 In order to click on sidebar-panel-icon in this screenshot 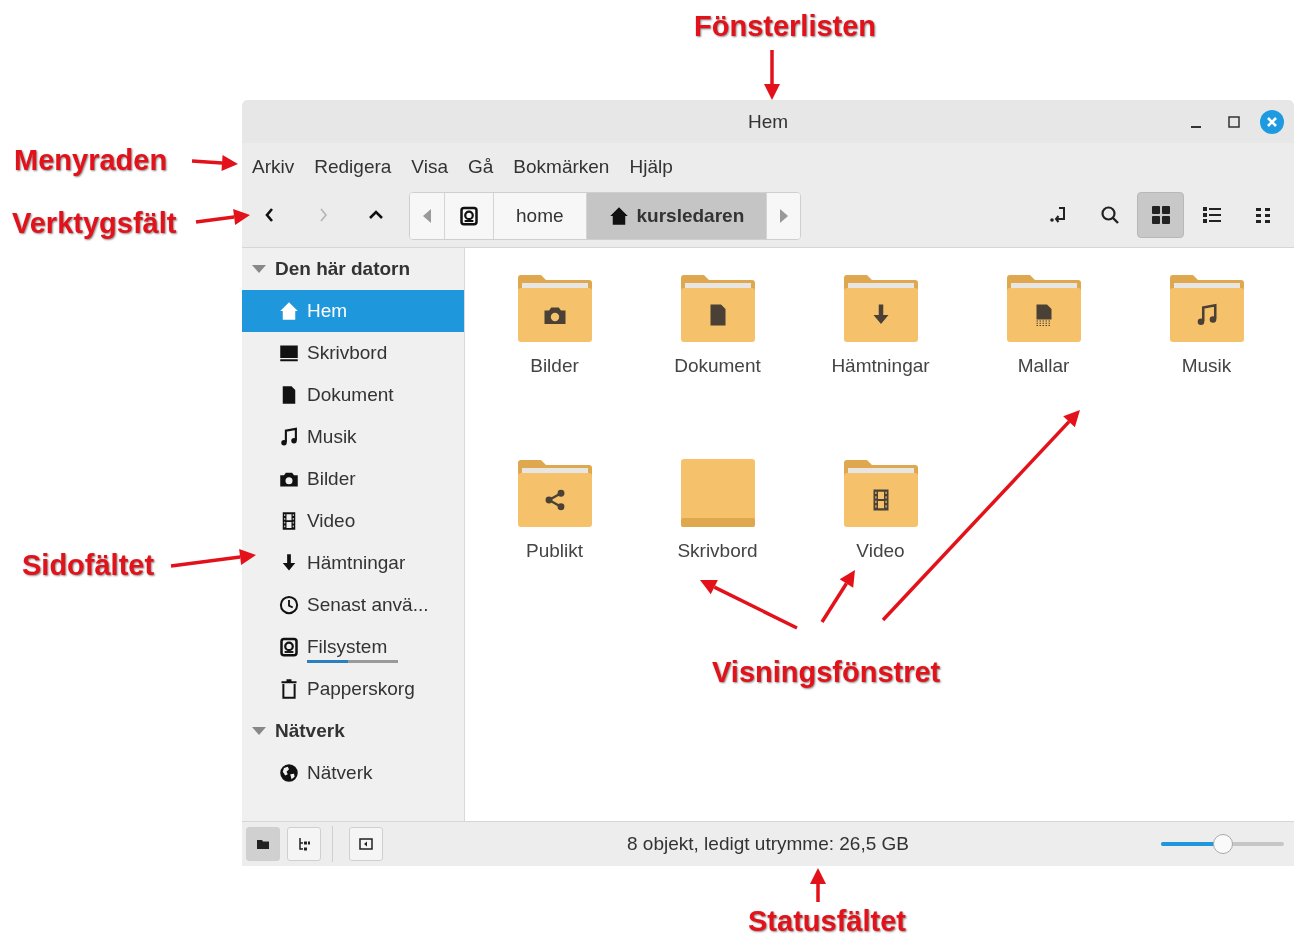, I will do `click(366, 844)`.